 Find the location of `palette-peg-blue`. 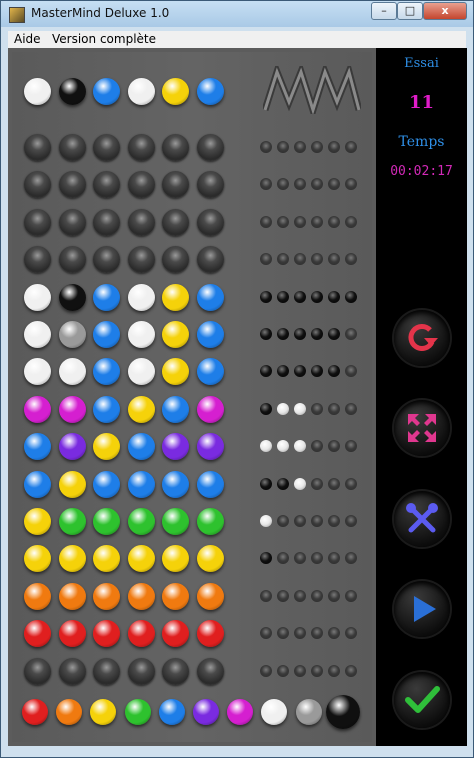

palette-peg-blue is located at coordinates (171, 712).